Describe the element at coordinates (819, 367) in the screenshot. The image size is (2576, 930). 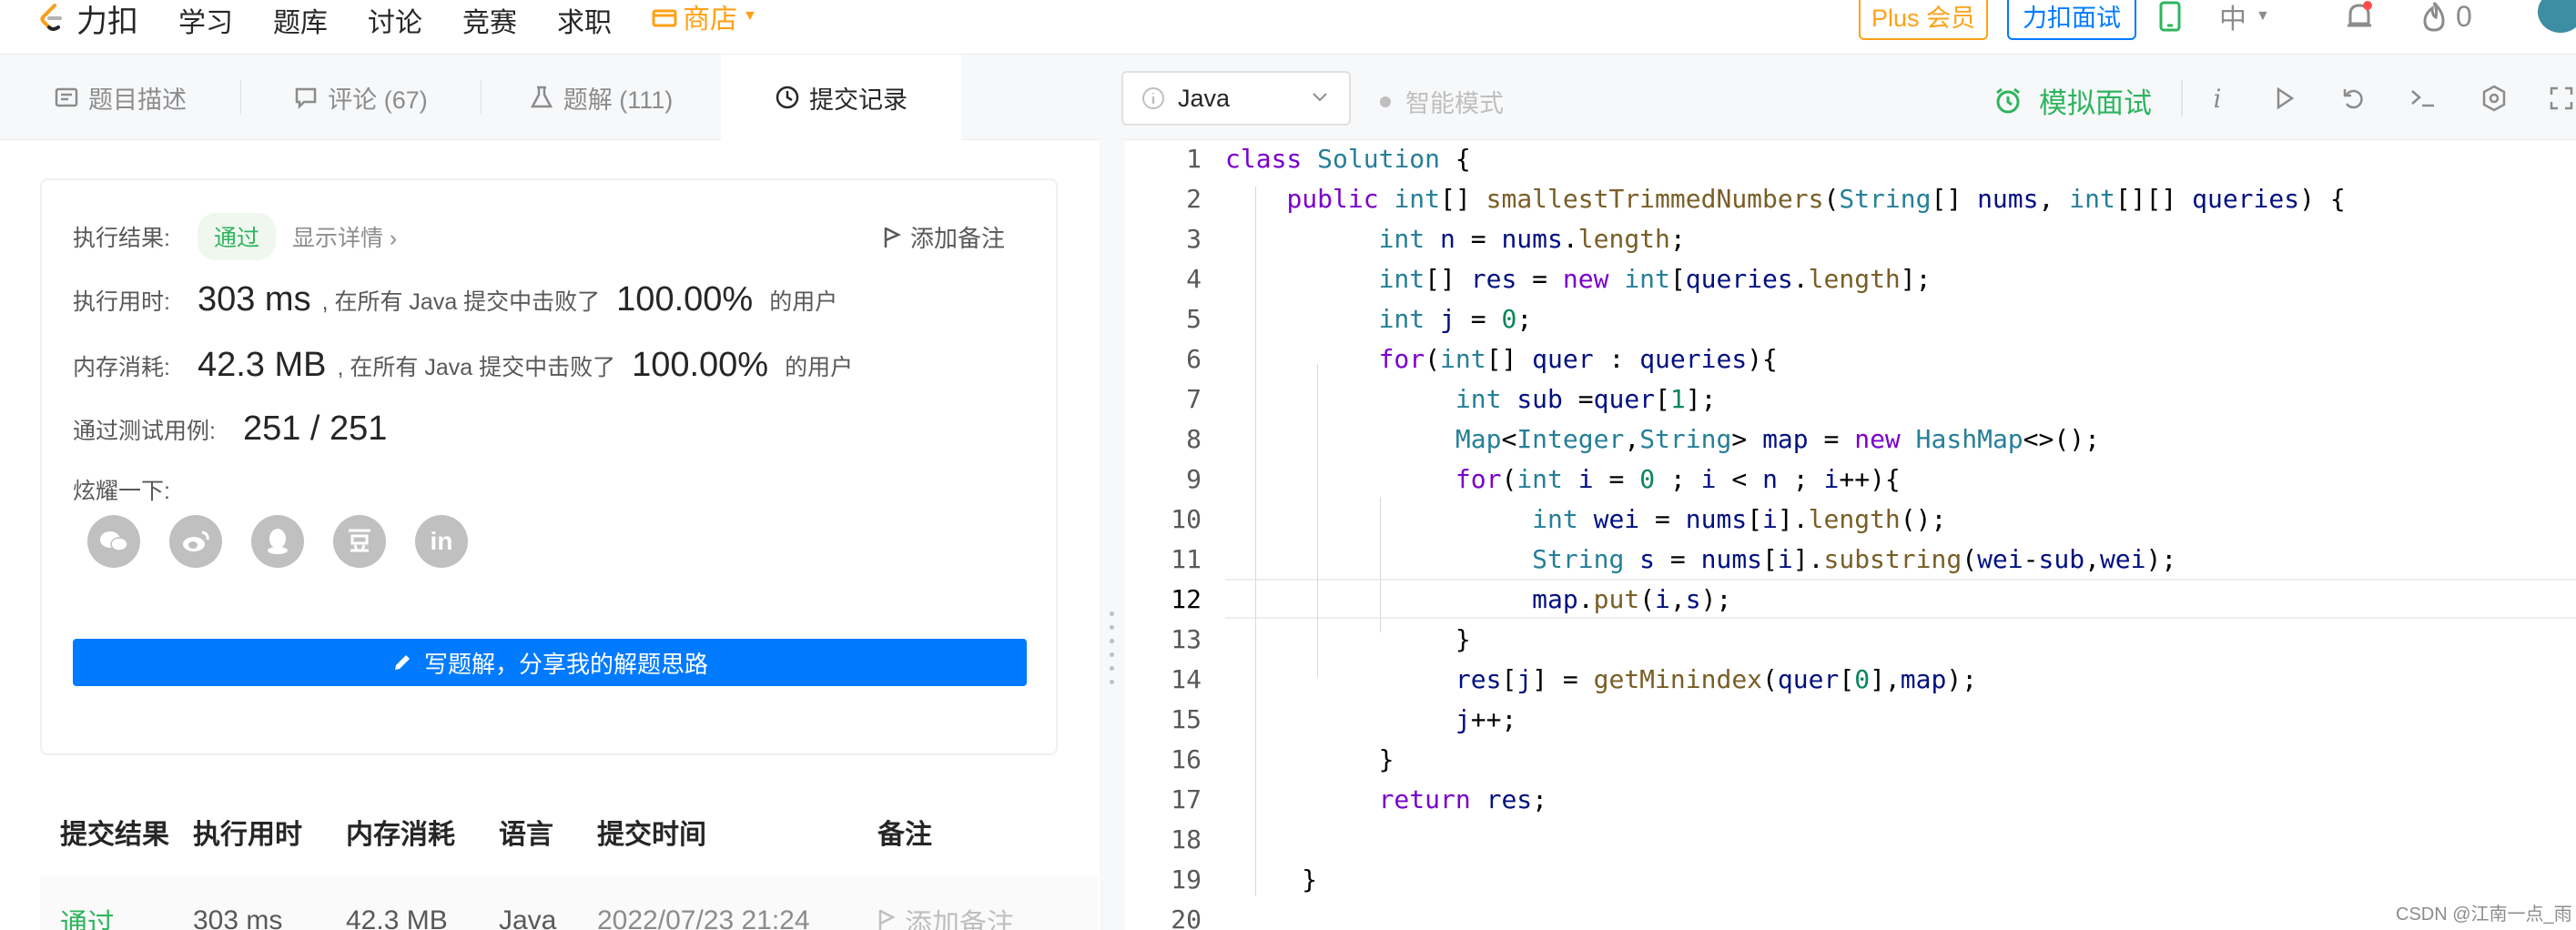
I see `memory-tail: 的用户` at that location.